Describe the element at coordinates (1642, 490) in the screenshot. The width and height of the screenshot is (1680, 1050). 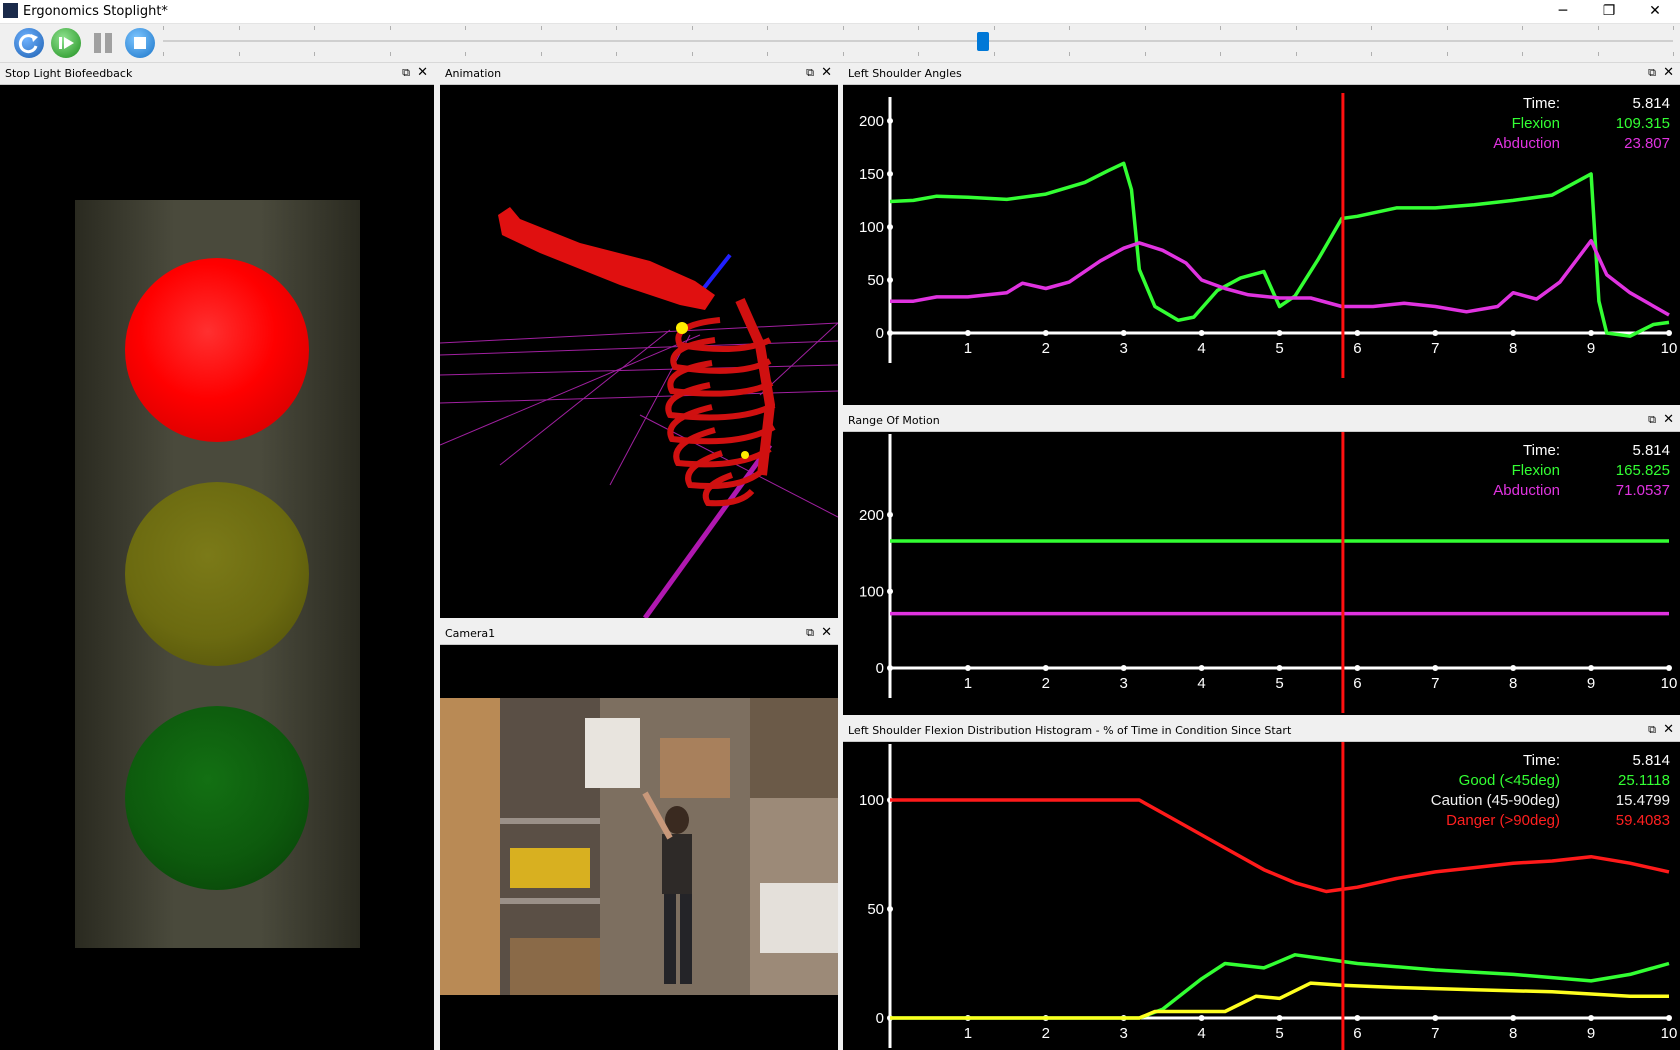
I see `legend-value: 71.0537` at that location.